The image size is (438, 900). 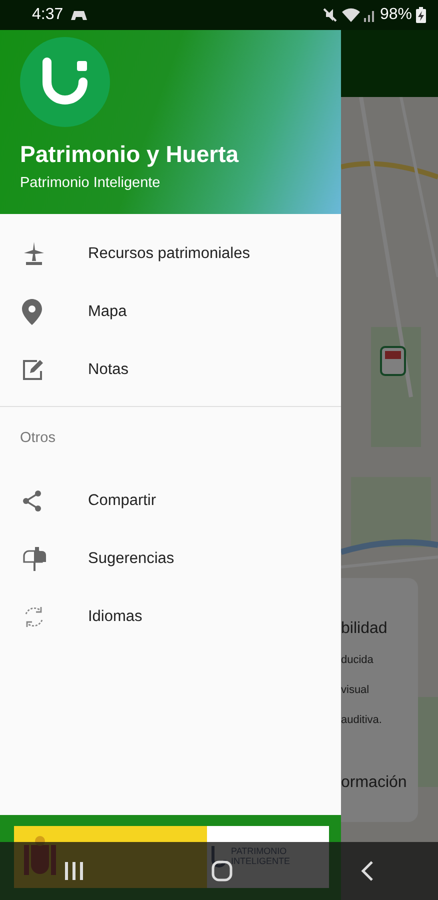 I want to click on home-icon, so click(x=221, y=871).